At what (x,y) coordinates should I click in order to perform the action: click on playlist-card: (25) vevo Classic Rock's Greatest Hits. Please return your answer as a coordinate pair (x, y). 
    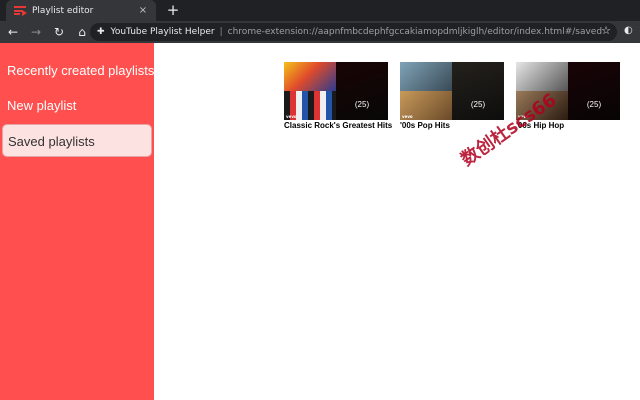
    Looking at the image, I should click on (338, 96).